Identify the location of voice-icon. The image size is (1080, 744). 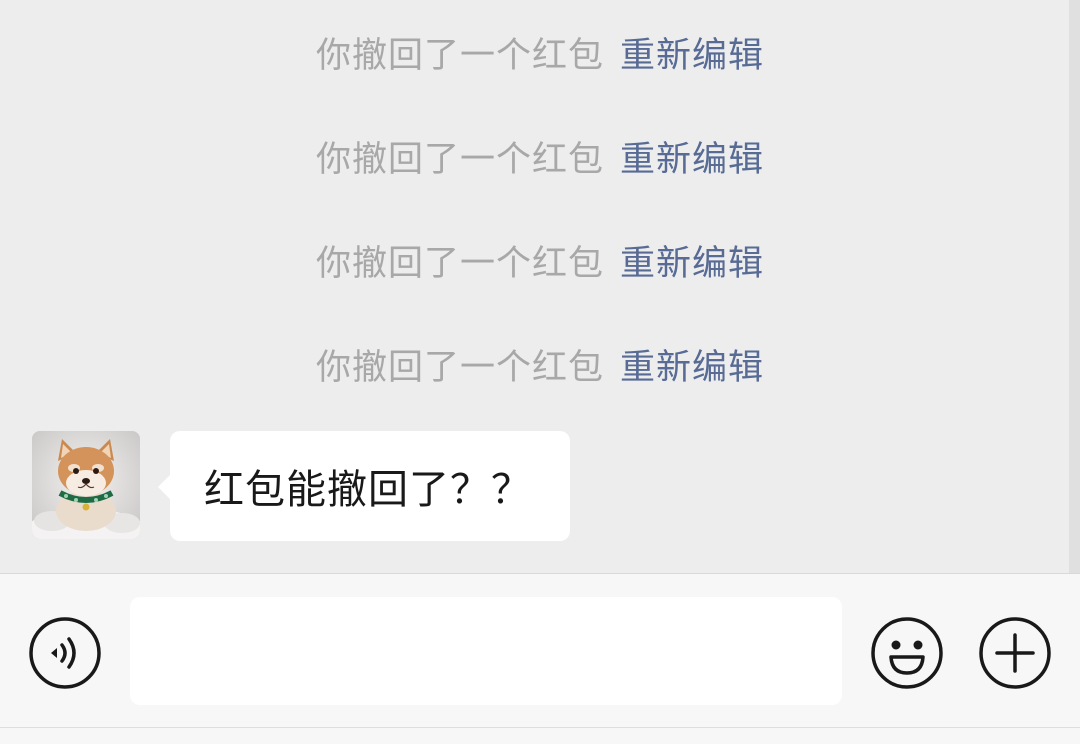
(65, 653).